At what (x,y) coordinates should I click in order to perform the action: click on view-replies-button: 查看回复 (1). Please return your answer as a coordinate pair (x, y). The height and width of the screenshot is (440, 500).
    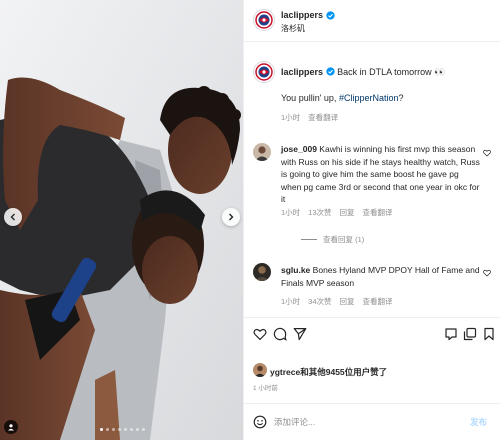
    Looking at the image, I should click on (332, 239).